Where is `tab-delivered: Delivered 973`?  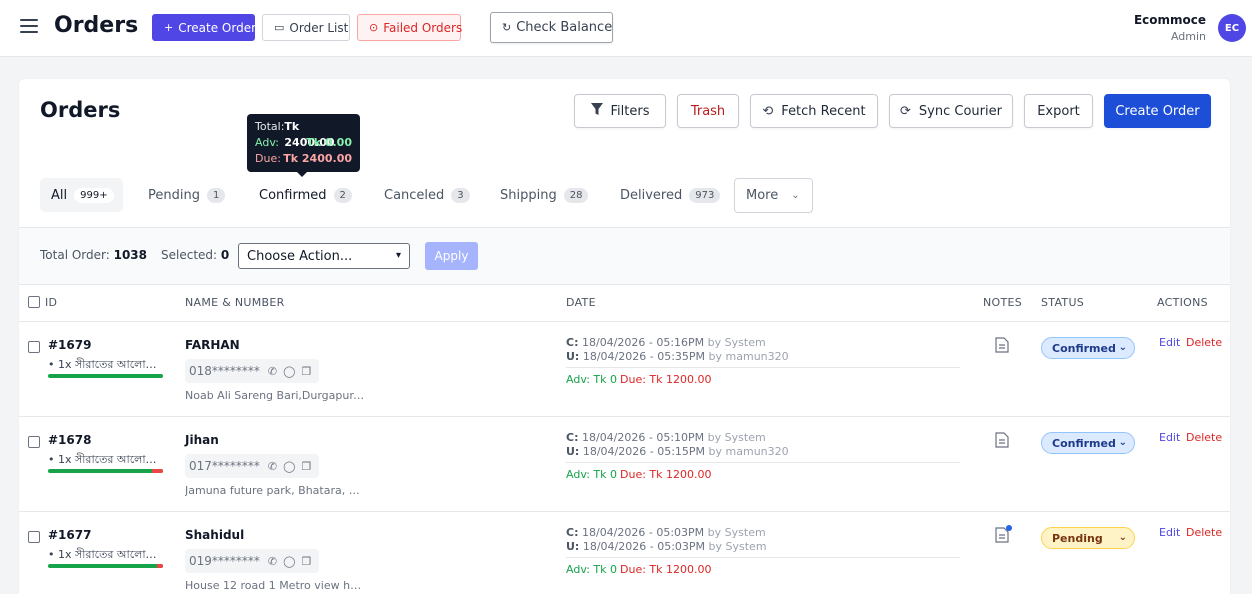
tab-delivered: Delivered 973 is located at coordinates (670, 195).